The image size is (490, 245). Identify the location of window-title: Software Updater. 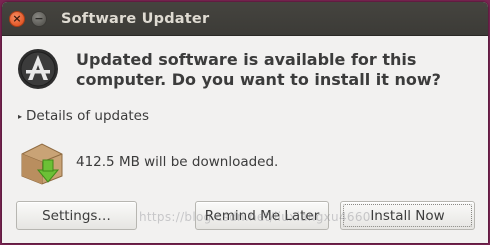
(135, 18).